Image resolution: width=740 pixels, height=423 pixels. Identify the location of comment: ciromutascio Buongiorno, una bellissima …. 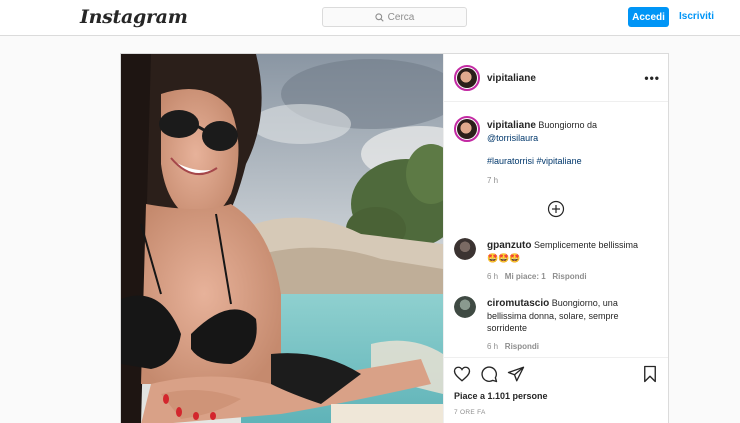
(574, 315).